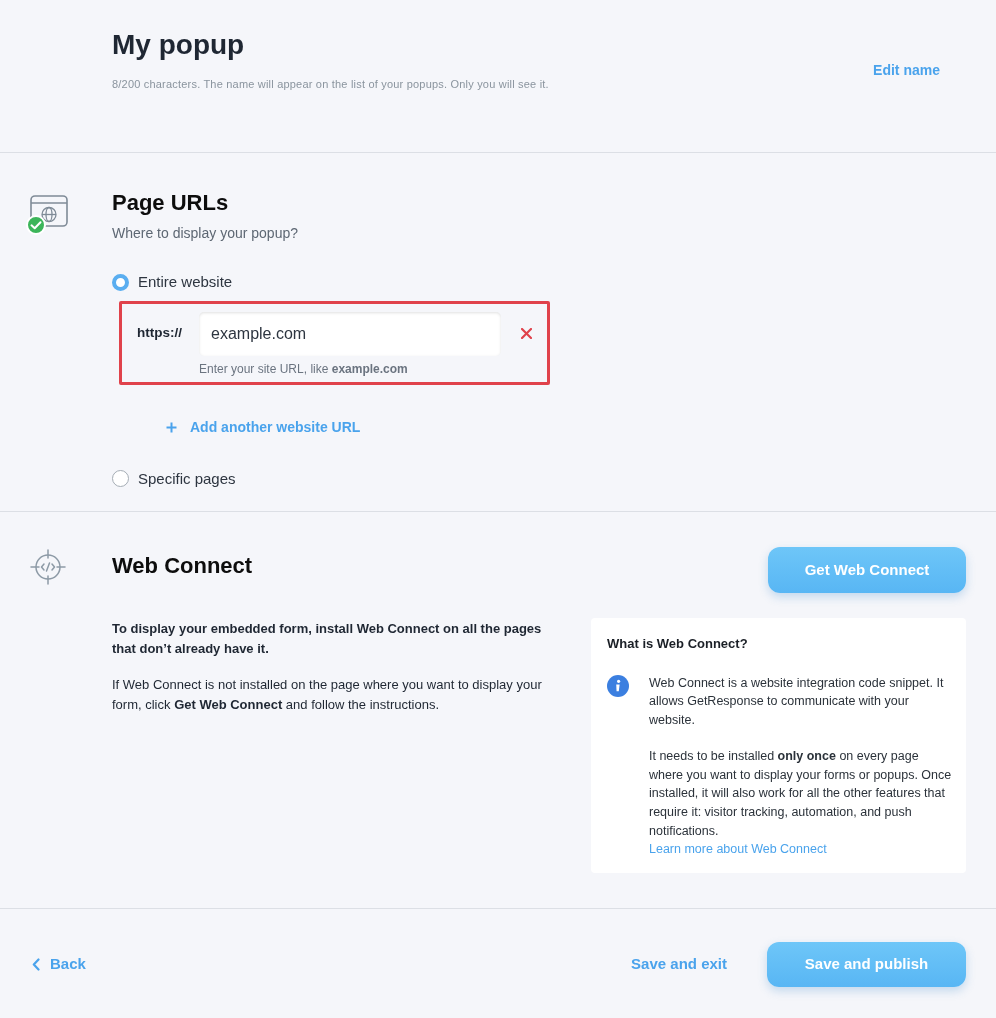 The height and width of the screenshot is (1018, 996). What do you see at coordinates (526, 333) in the screenshot?
I see `remove-icon` at bounding box center [526, 333].